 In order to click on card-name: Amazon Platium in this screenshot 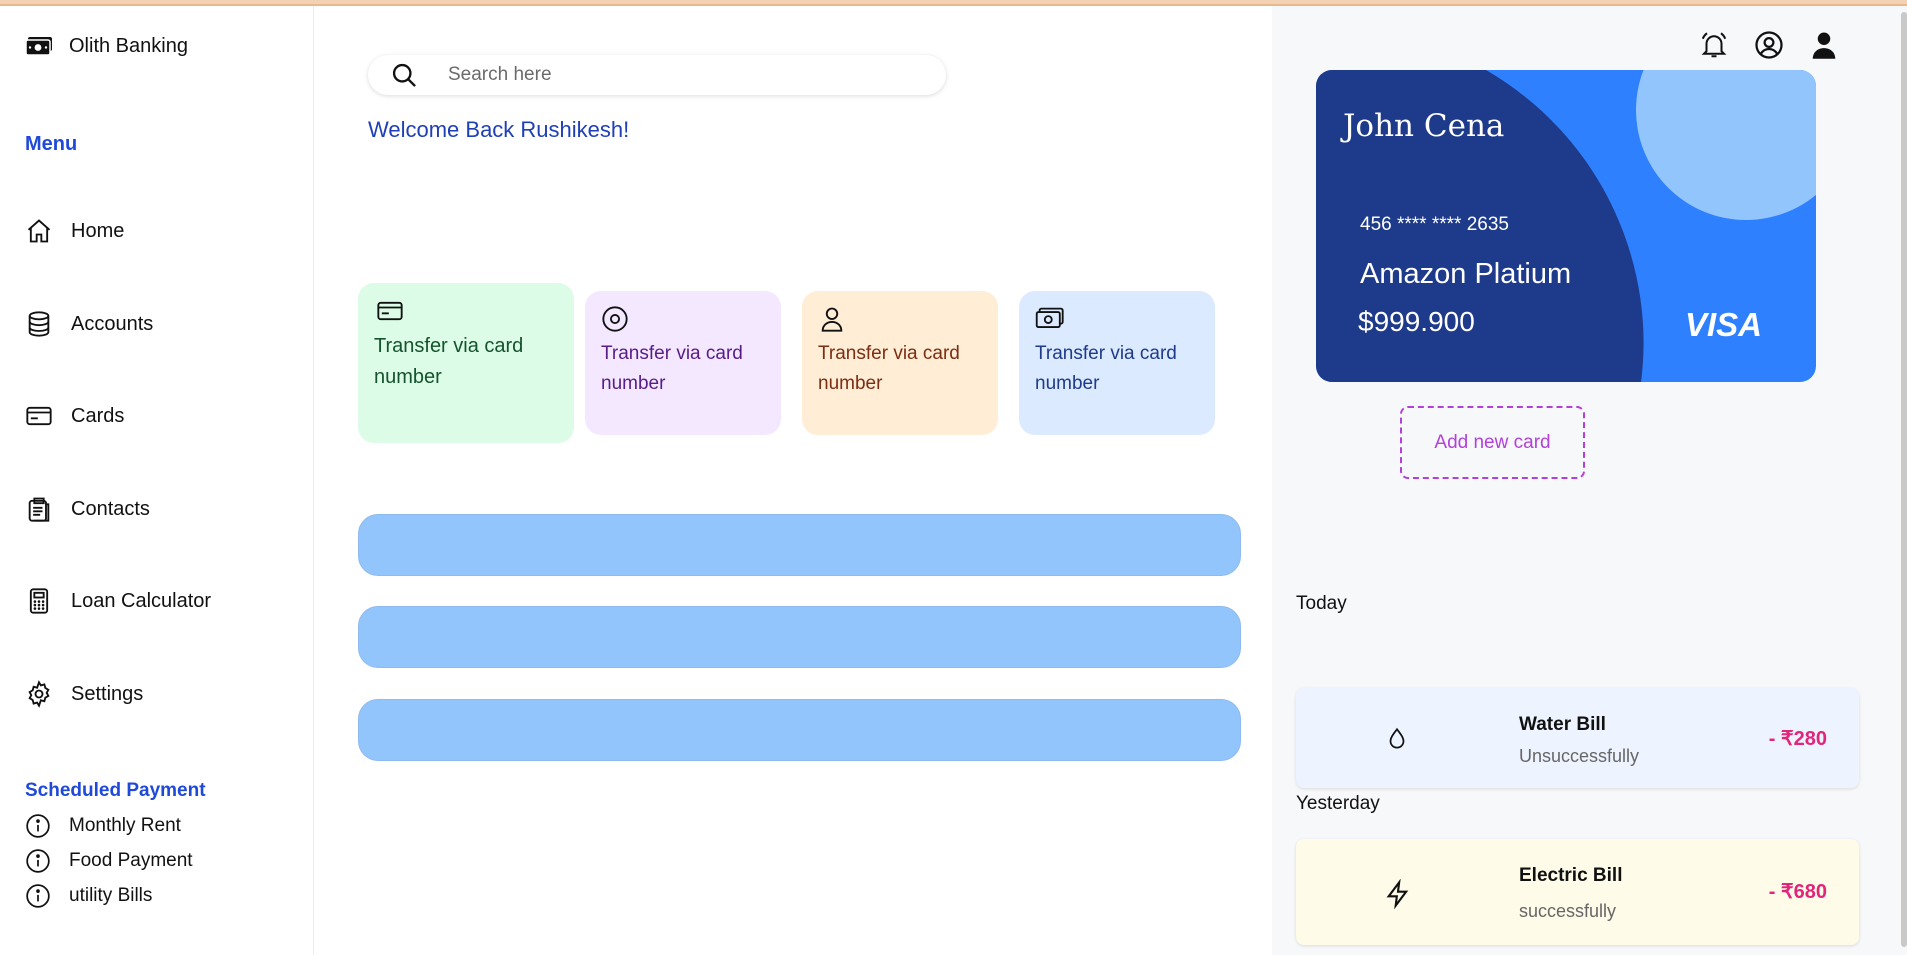, I will do `click(1466, 274)`.